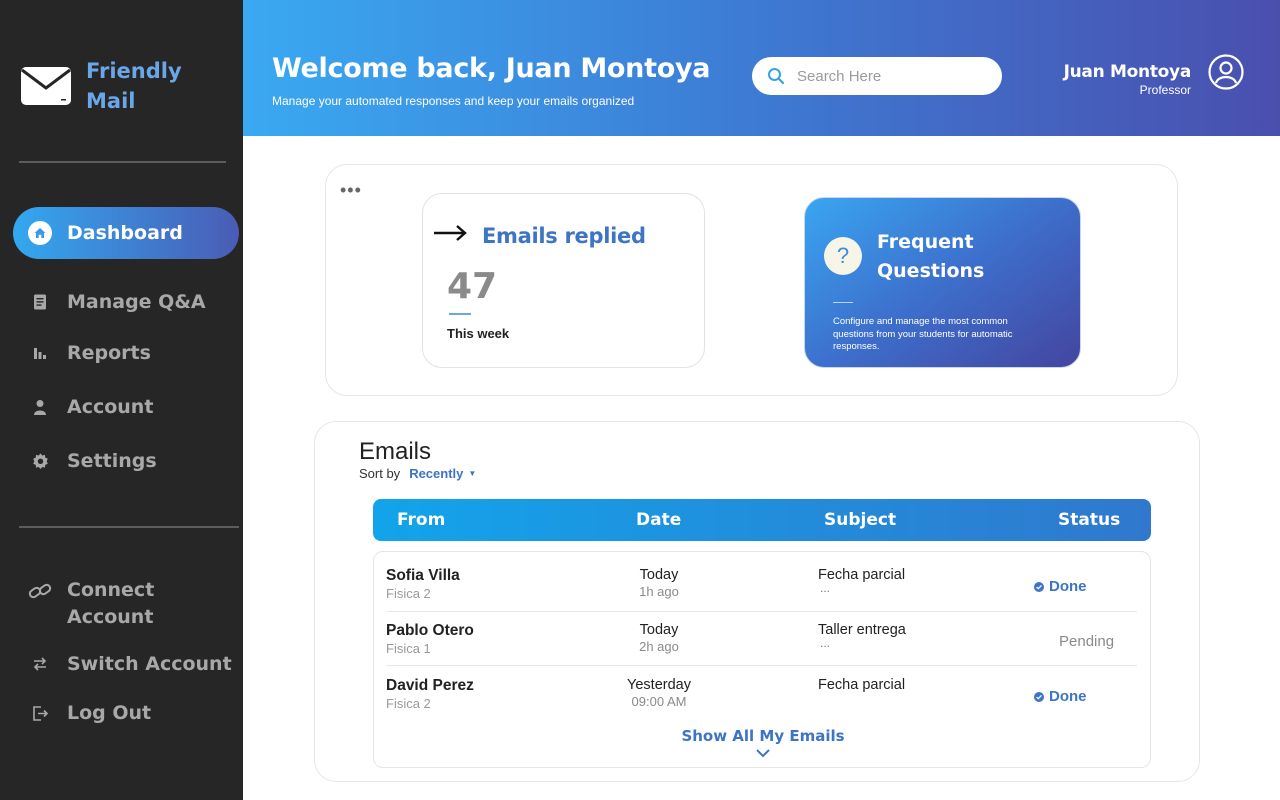 The width and height of the screenshot is (1280, 800). I want to click on sort-control: Sort by Recently ▼, so click(417, 473).